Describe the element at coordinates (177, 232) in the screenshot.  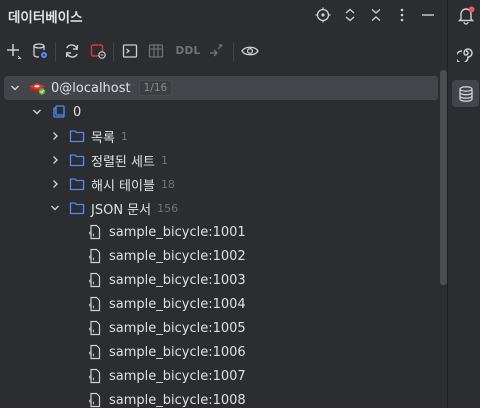
I see `key-name: sample_bicycle:1001` at that location.